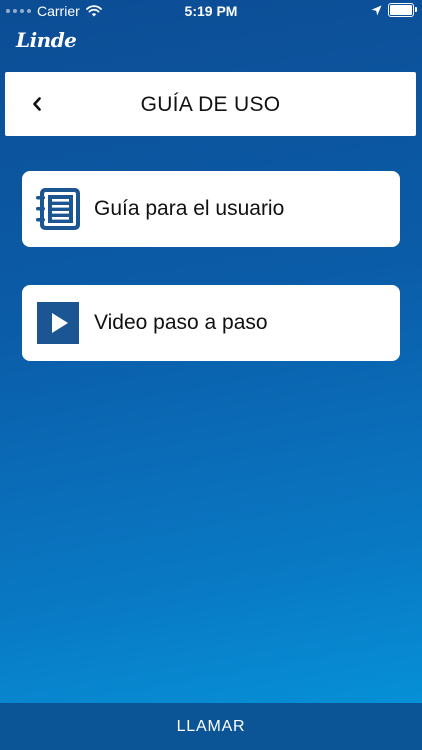  I want to click on play-icon, so click(58, 323).